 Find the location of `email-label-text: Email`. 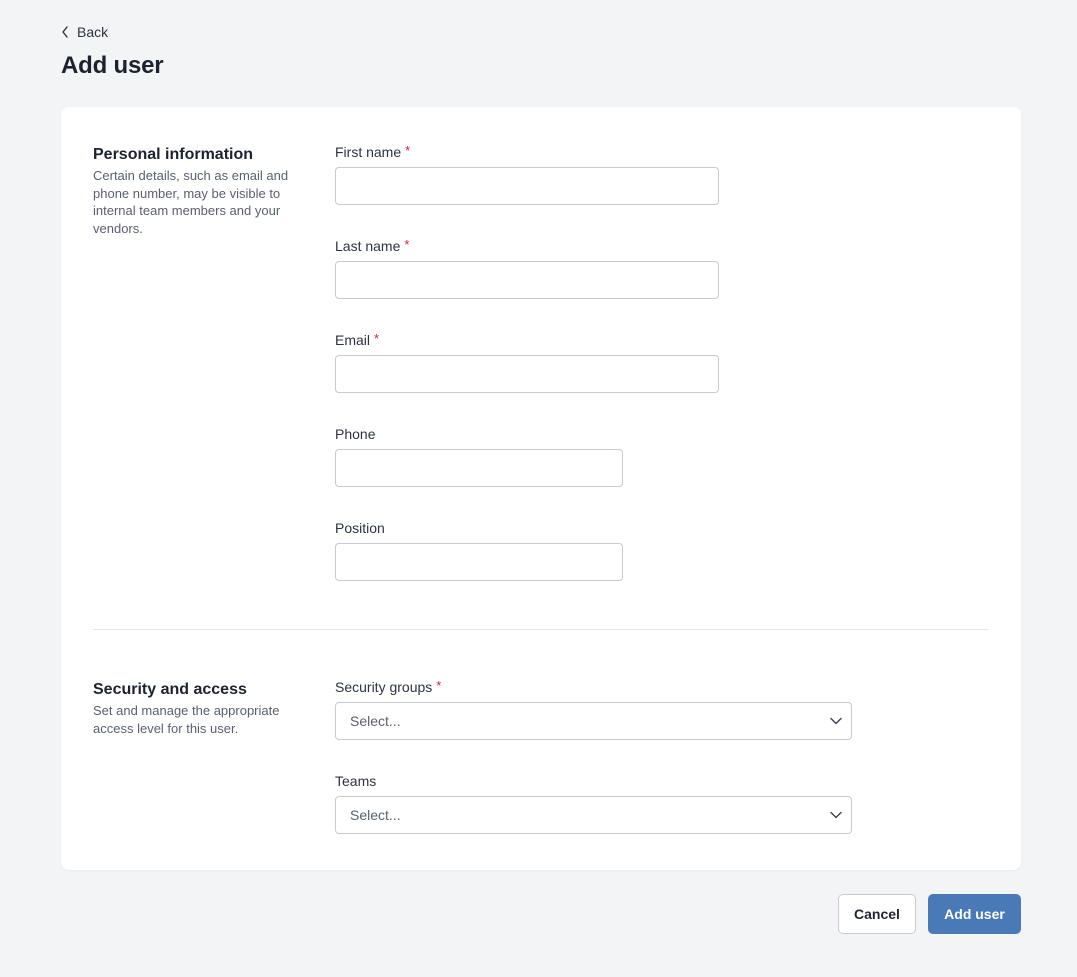

email-label-text: Email is located at coordinates (353, 340).